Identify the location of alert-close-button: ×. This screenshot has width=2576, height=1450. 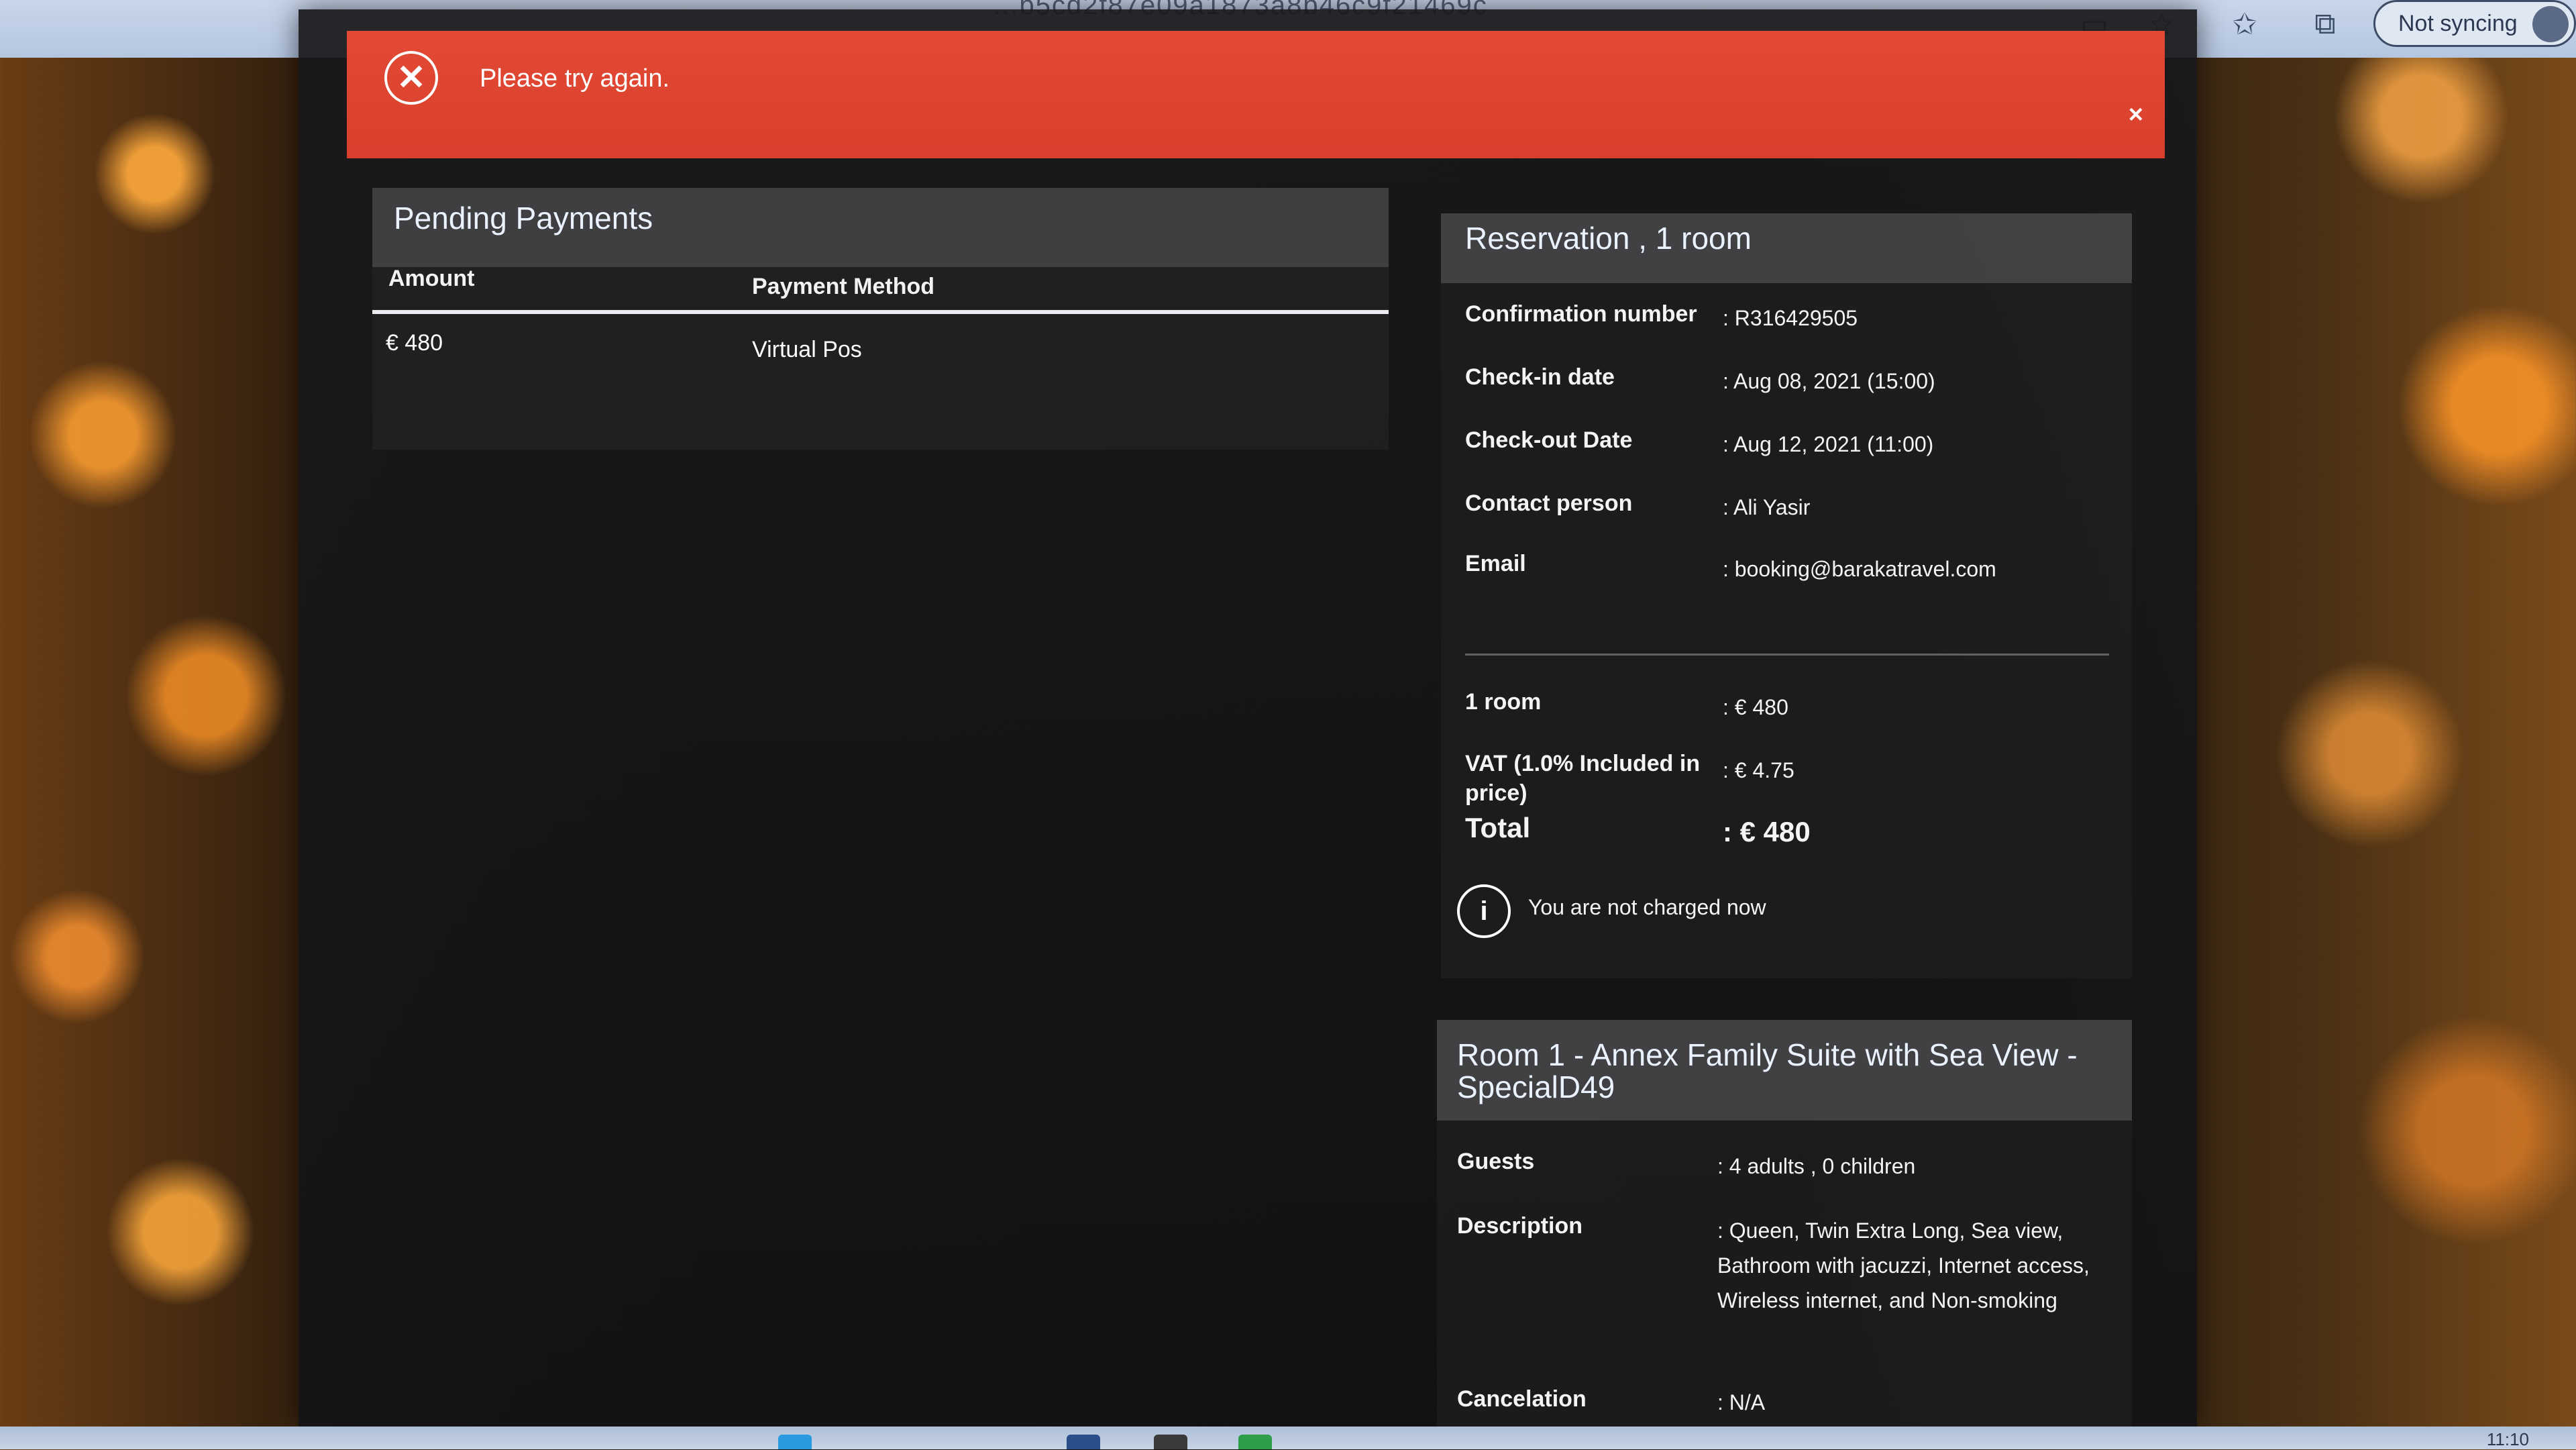
(2136, 115).